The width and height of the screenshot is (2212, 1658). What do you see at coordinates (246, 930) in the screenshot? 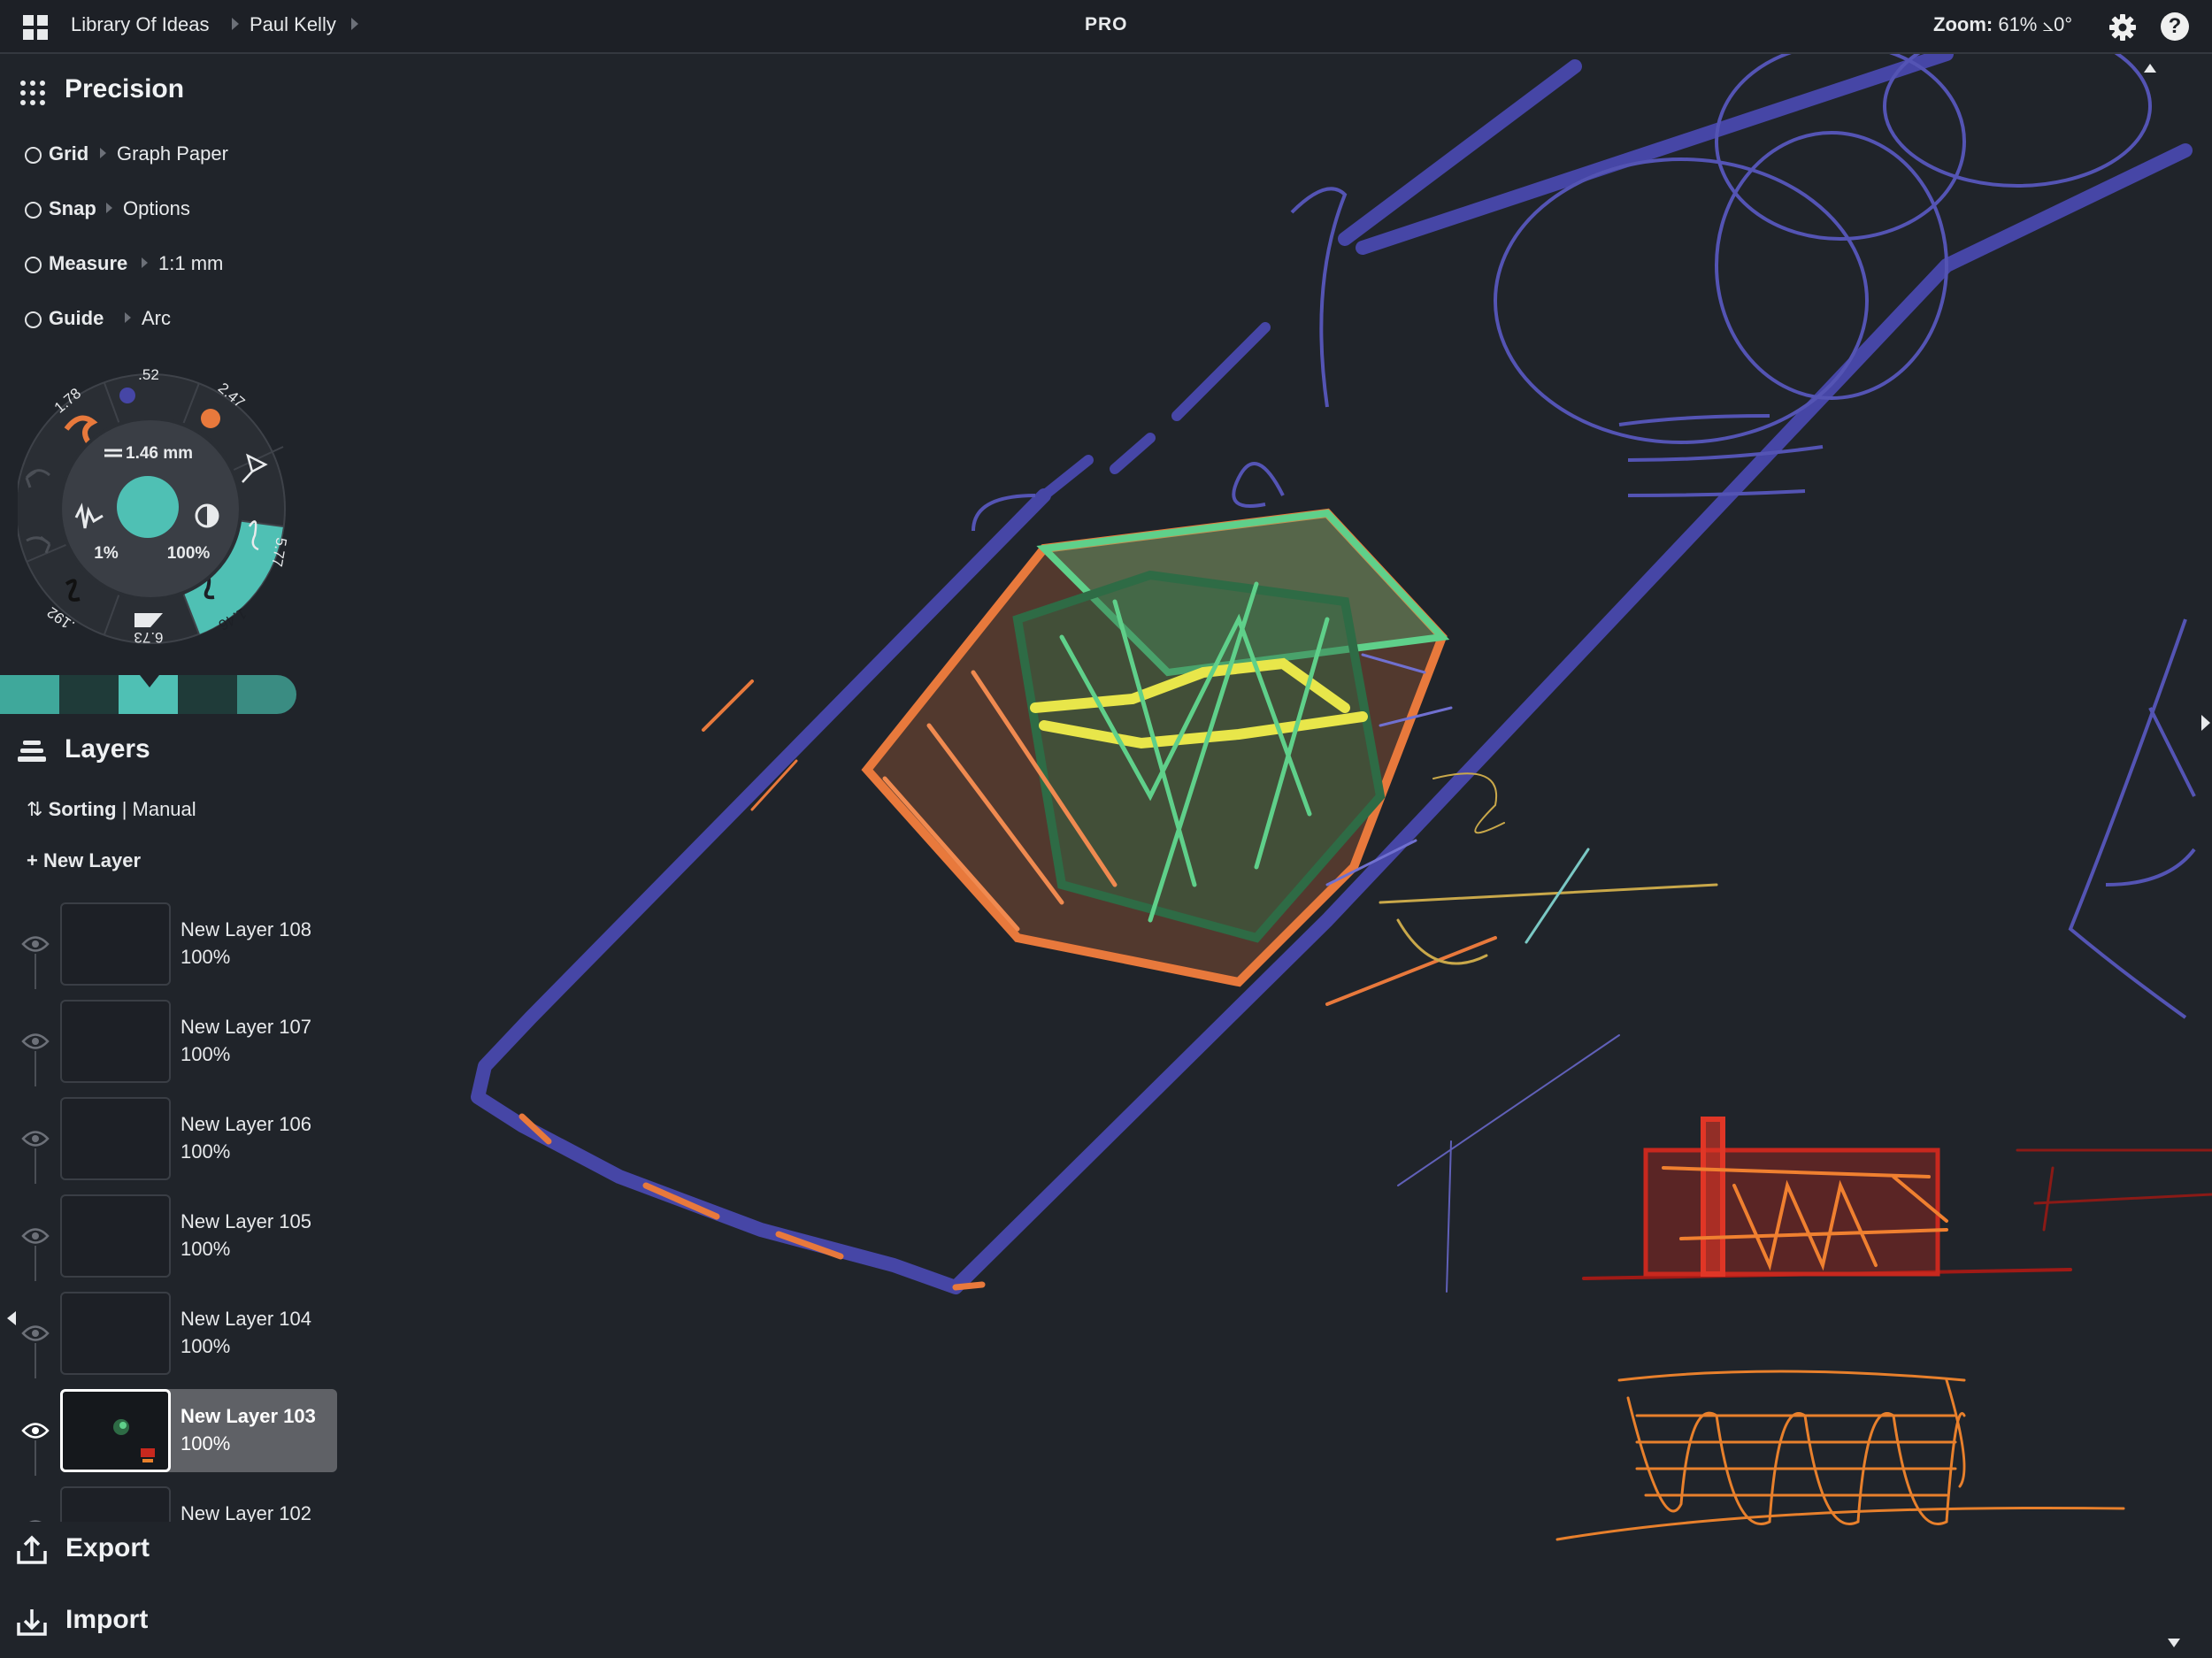
I see `layer-name: New Layer 108` at bounding box center [246, 930].